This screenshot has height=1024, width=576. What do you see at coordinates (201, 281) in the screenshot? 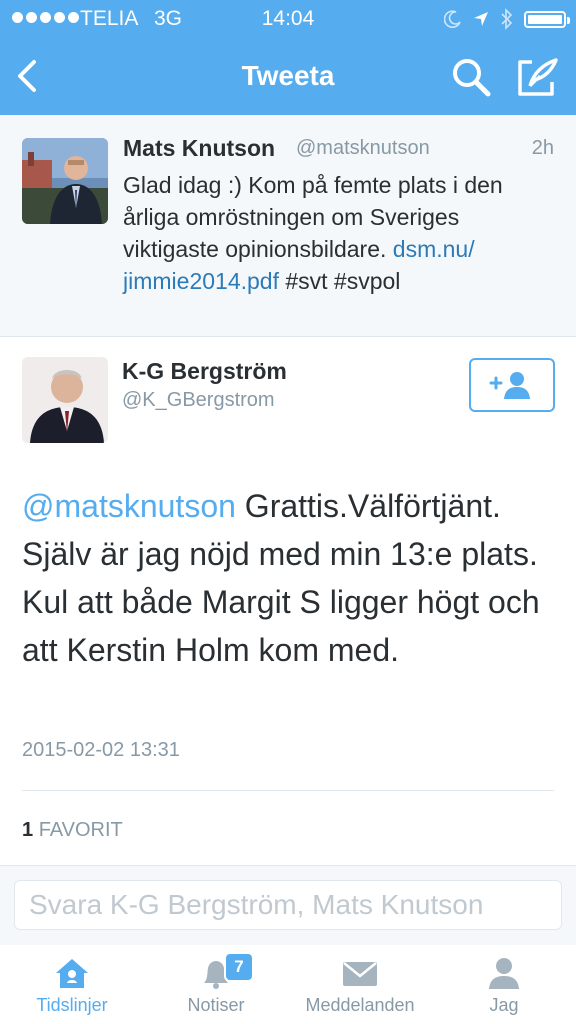
I see `tweet-link-part-2: jimmie2014.pdf` at bounding box center [201, 281].